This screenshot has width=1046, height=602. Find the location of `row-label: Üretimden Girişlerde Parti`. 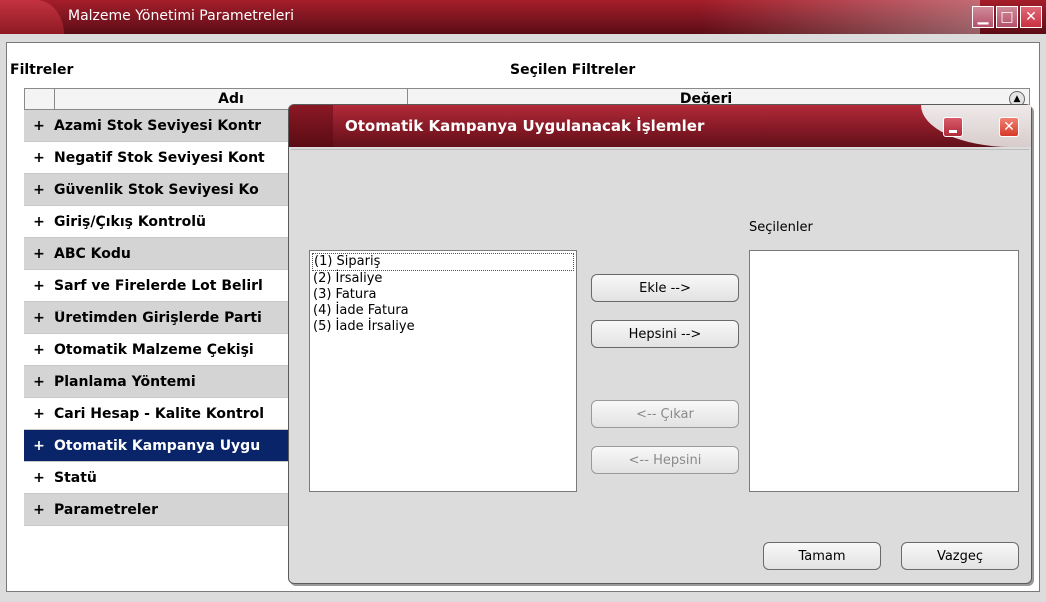

row-label: Üretimden Girişlerde Parti is located at coordinates (158, 317).